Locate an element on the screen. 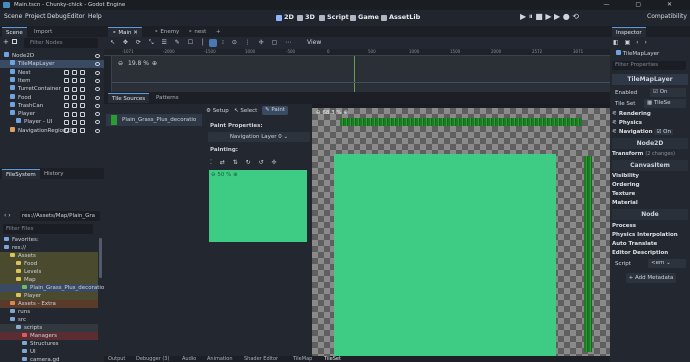  menu-help: Help is located at coordinates (95, 16).